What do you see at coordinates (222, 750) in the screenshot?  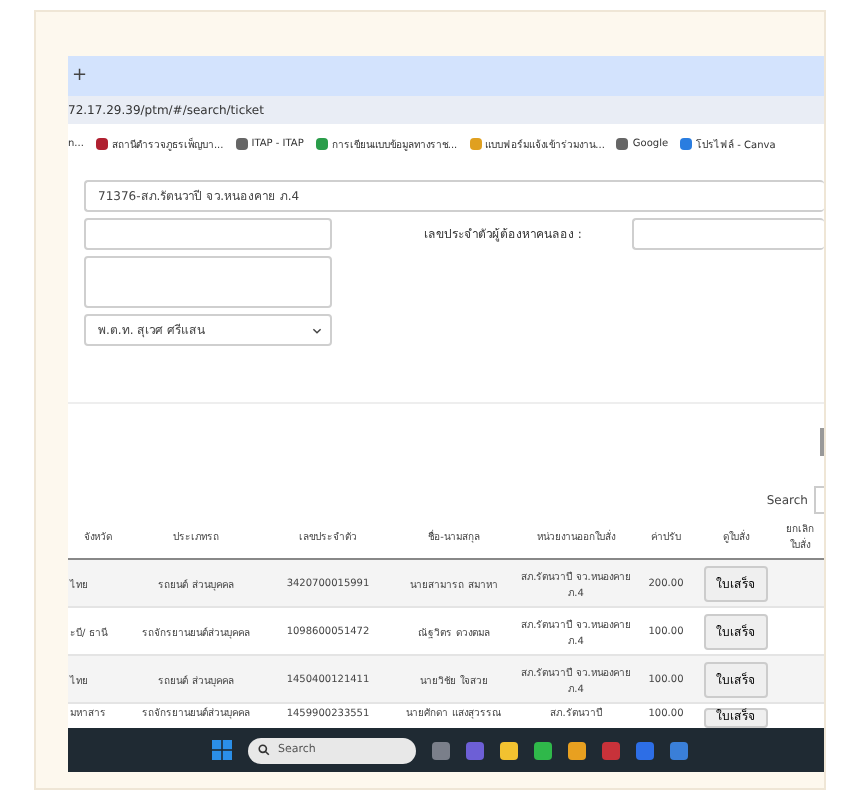 I see `start-icon` at bounding box center [222, 750].